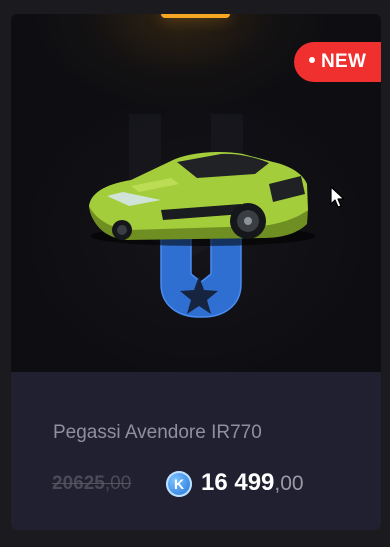  Describe the element at coordinates (238, 482) in the screenshot. I see `current-price-integer: 16 499` at that location.